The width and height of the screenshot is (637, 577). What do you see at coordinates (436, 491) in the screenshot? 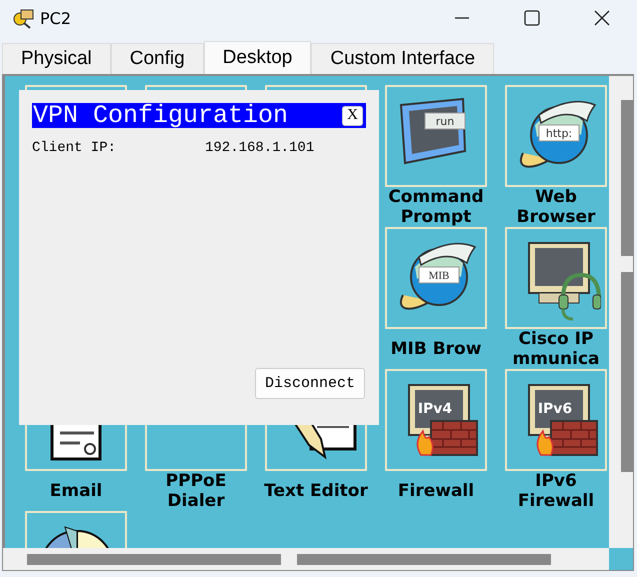
I see `app-label: Firewall` at bounding box center [436, 491].